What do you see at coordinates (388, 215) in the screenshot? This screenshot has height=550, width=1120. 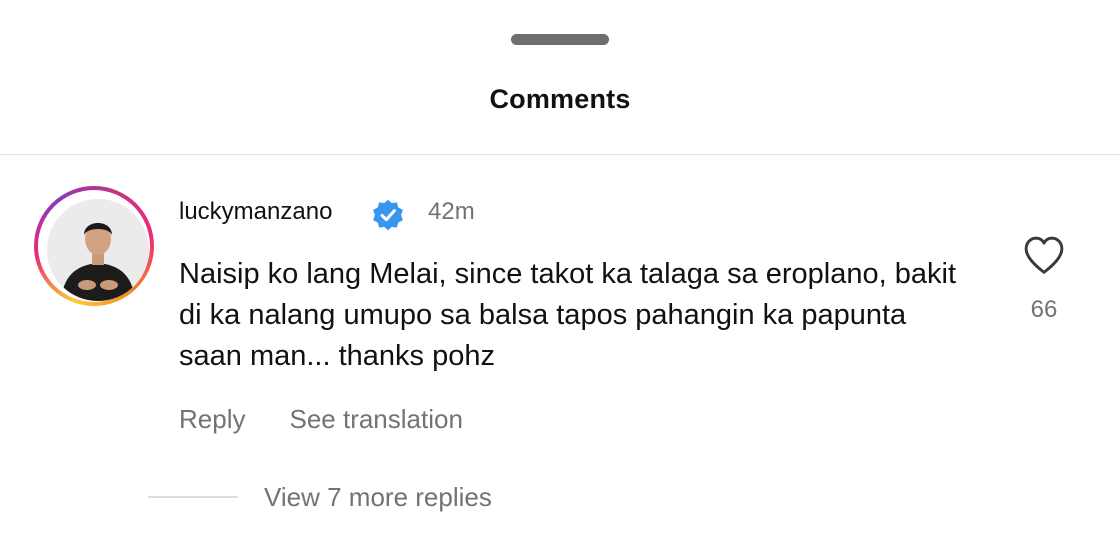 I see `verified-badge-icon` at bounding box center [388, 215].